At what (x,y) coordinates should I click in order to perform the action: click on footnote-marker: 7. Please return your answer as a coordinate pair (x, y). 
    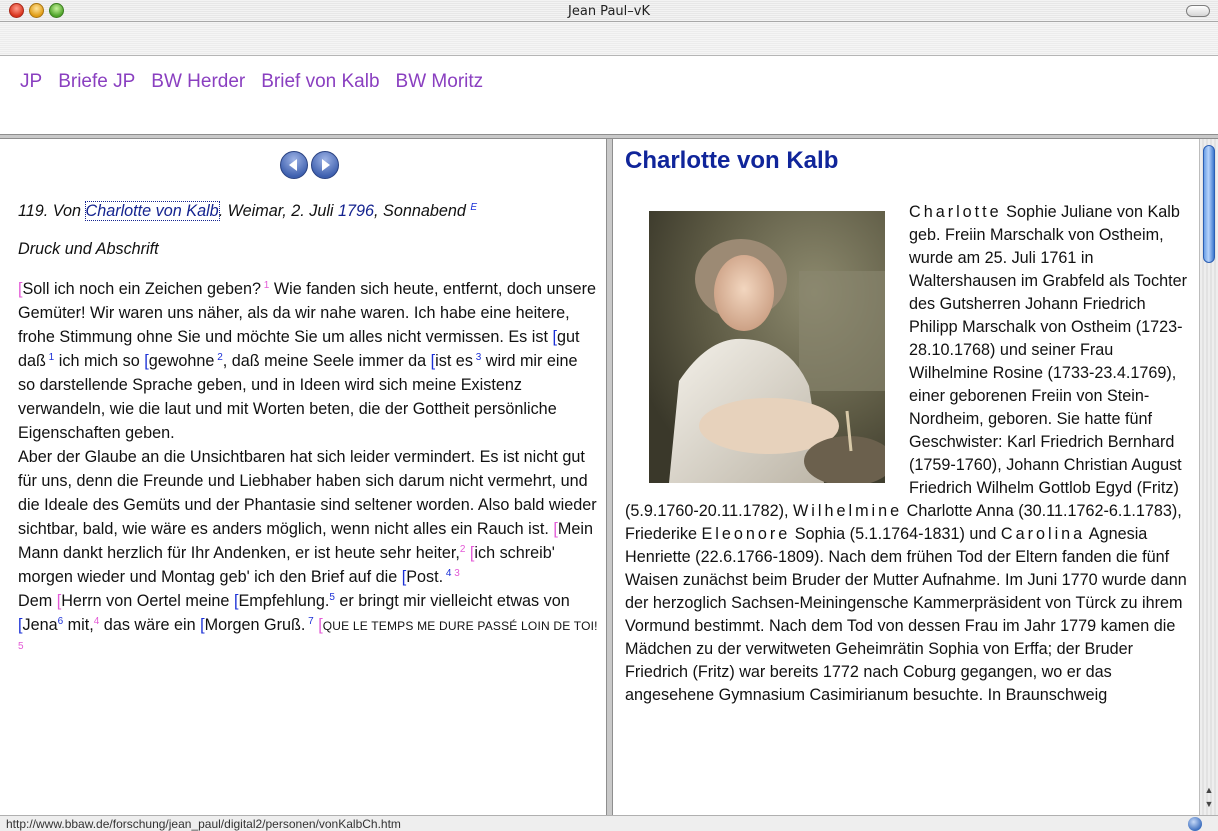
    Looking at the image, I should click on (309, 621).